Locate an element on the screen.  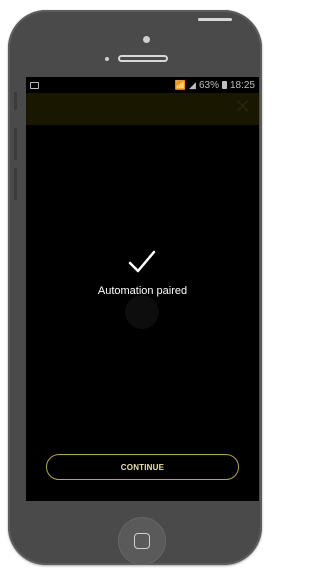
status-message: Automation paired is located at coordinates (142, 291).